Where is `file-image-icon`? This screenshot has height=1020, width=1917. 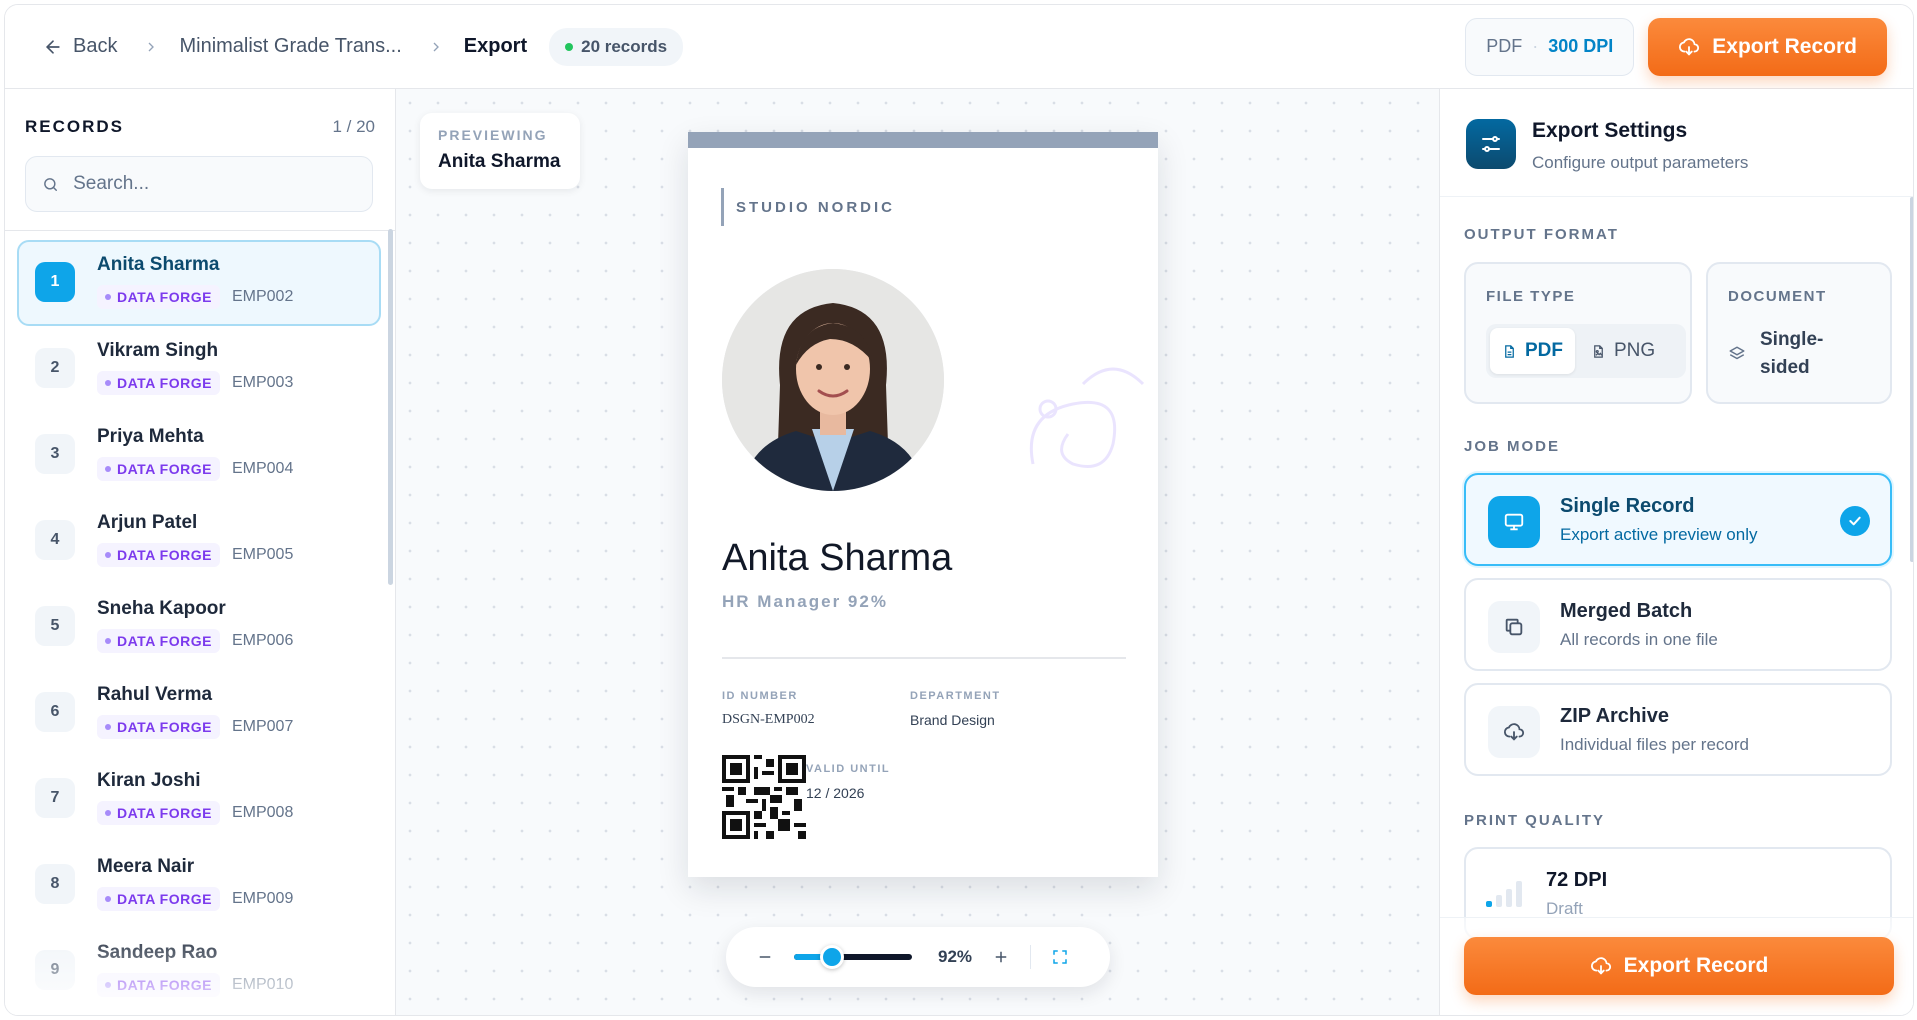 file-image-icon is located at coordinates (1598, 351).